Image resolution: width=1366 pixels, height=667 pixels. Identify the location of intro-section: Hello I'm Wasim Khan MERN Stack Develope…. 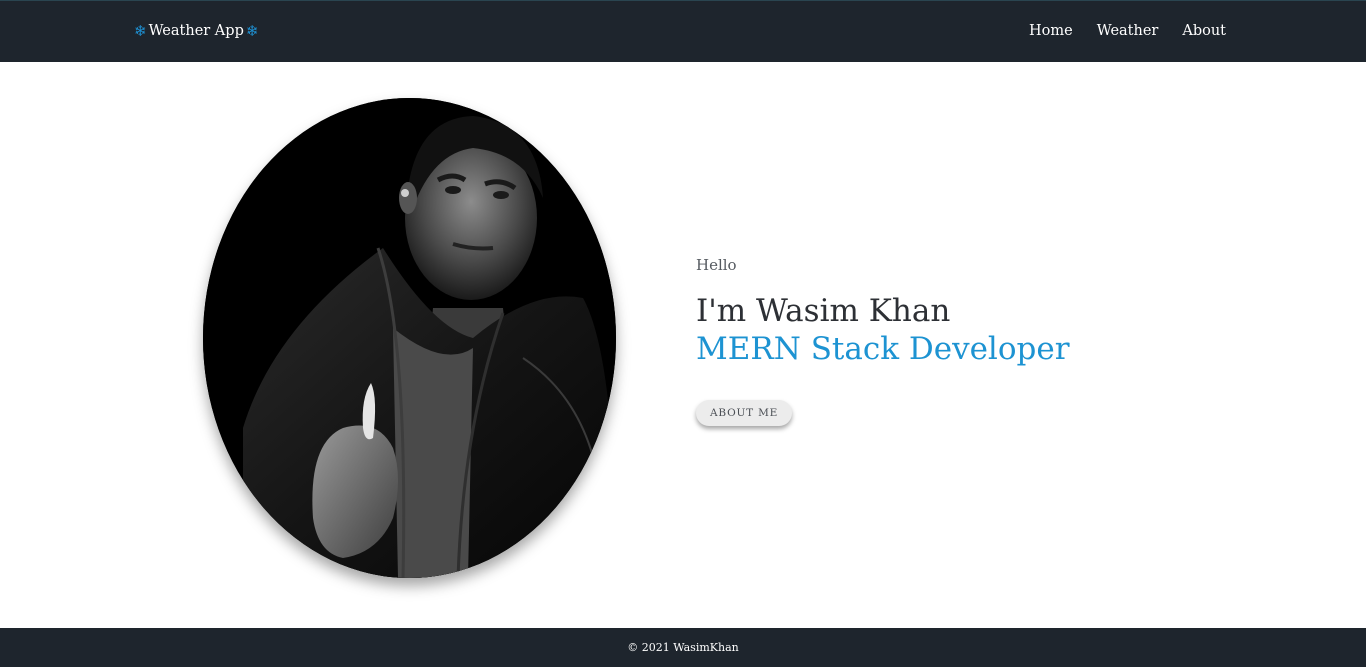
(883, 341).